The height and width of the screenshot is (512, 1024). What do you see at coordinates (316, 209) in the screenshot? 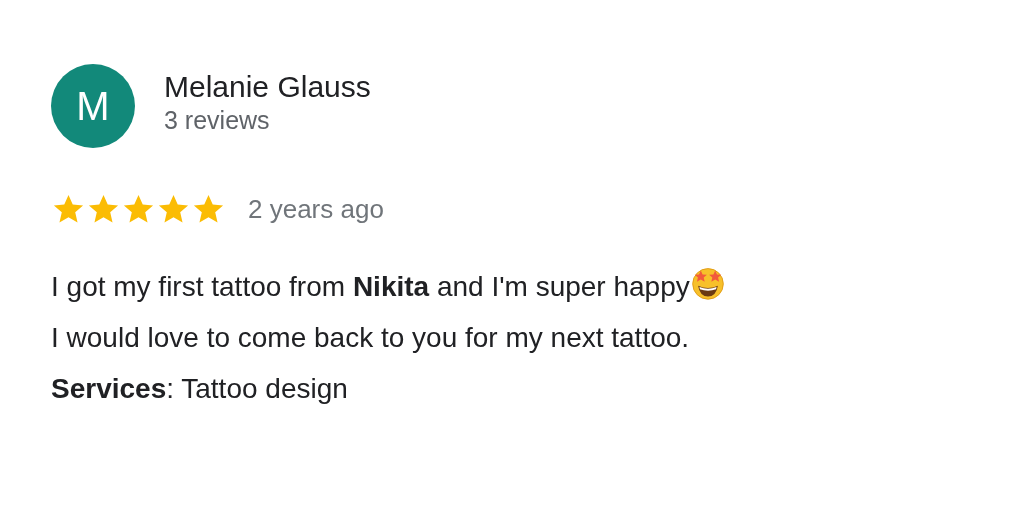
I see `review-date: 2 years ago` at bounding box center [316, 209].